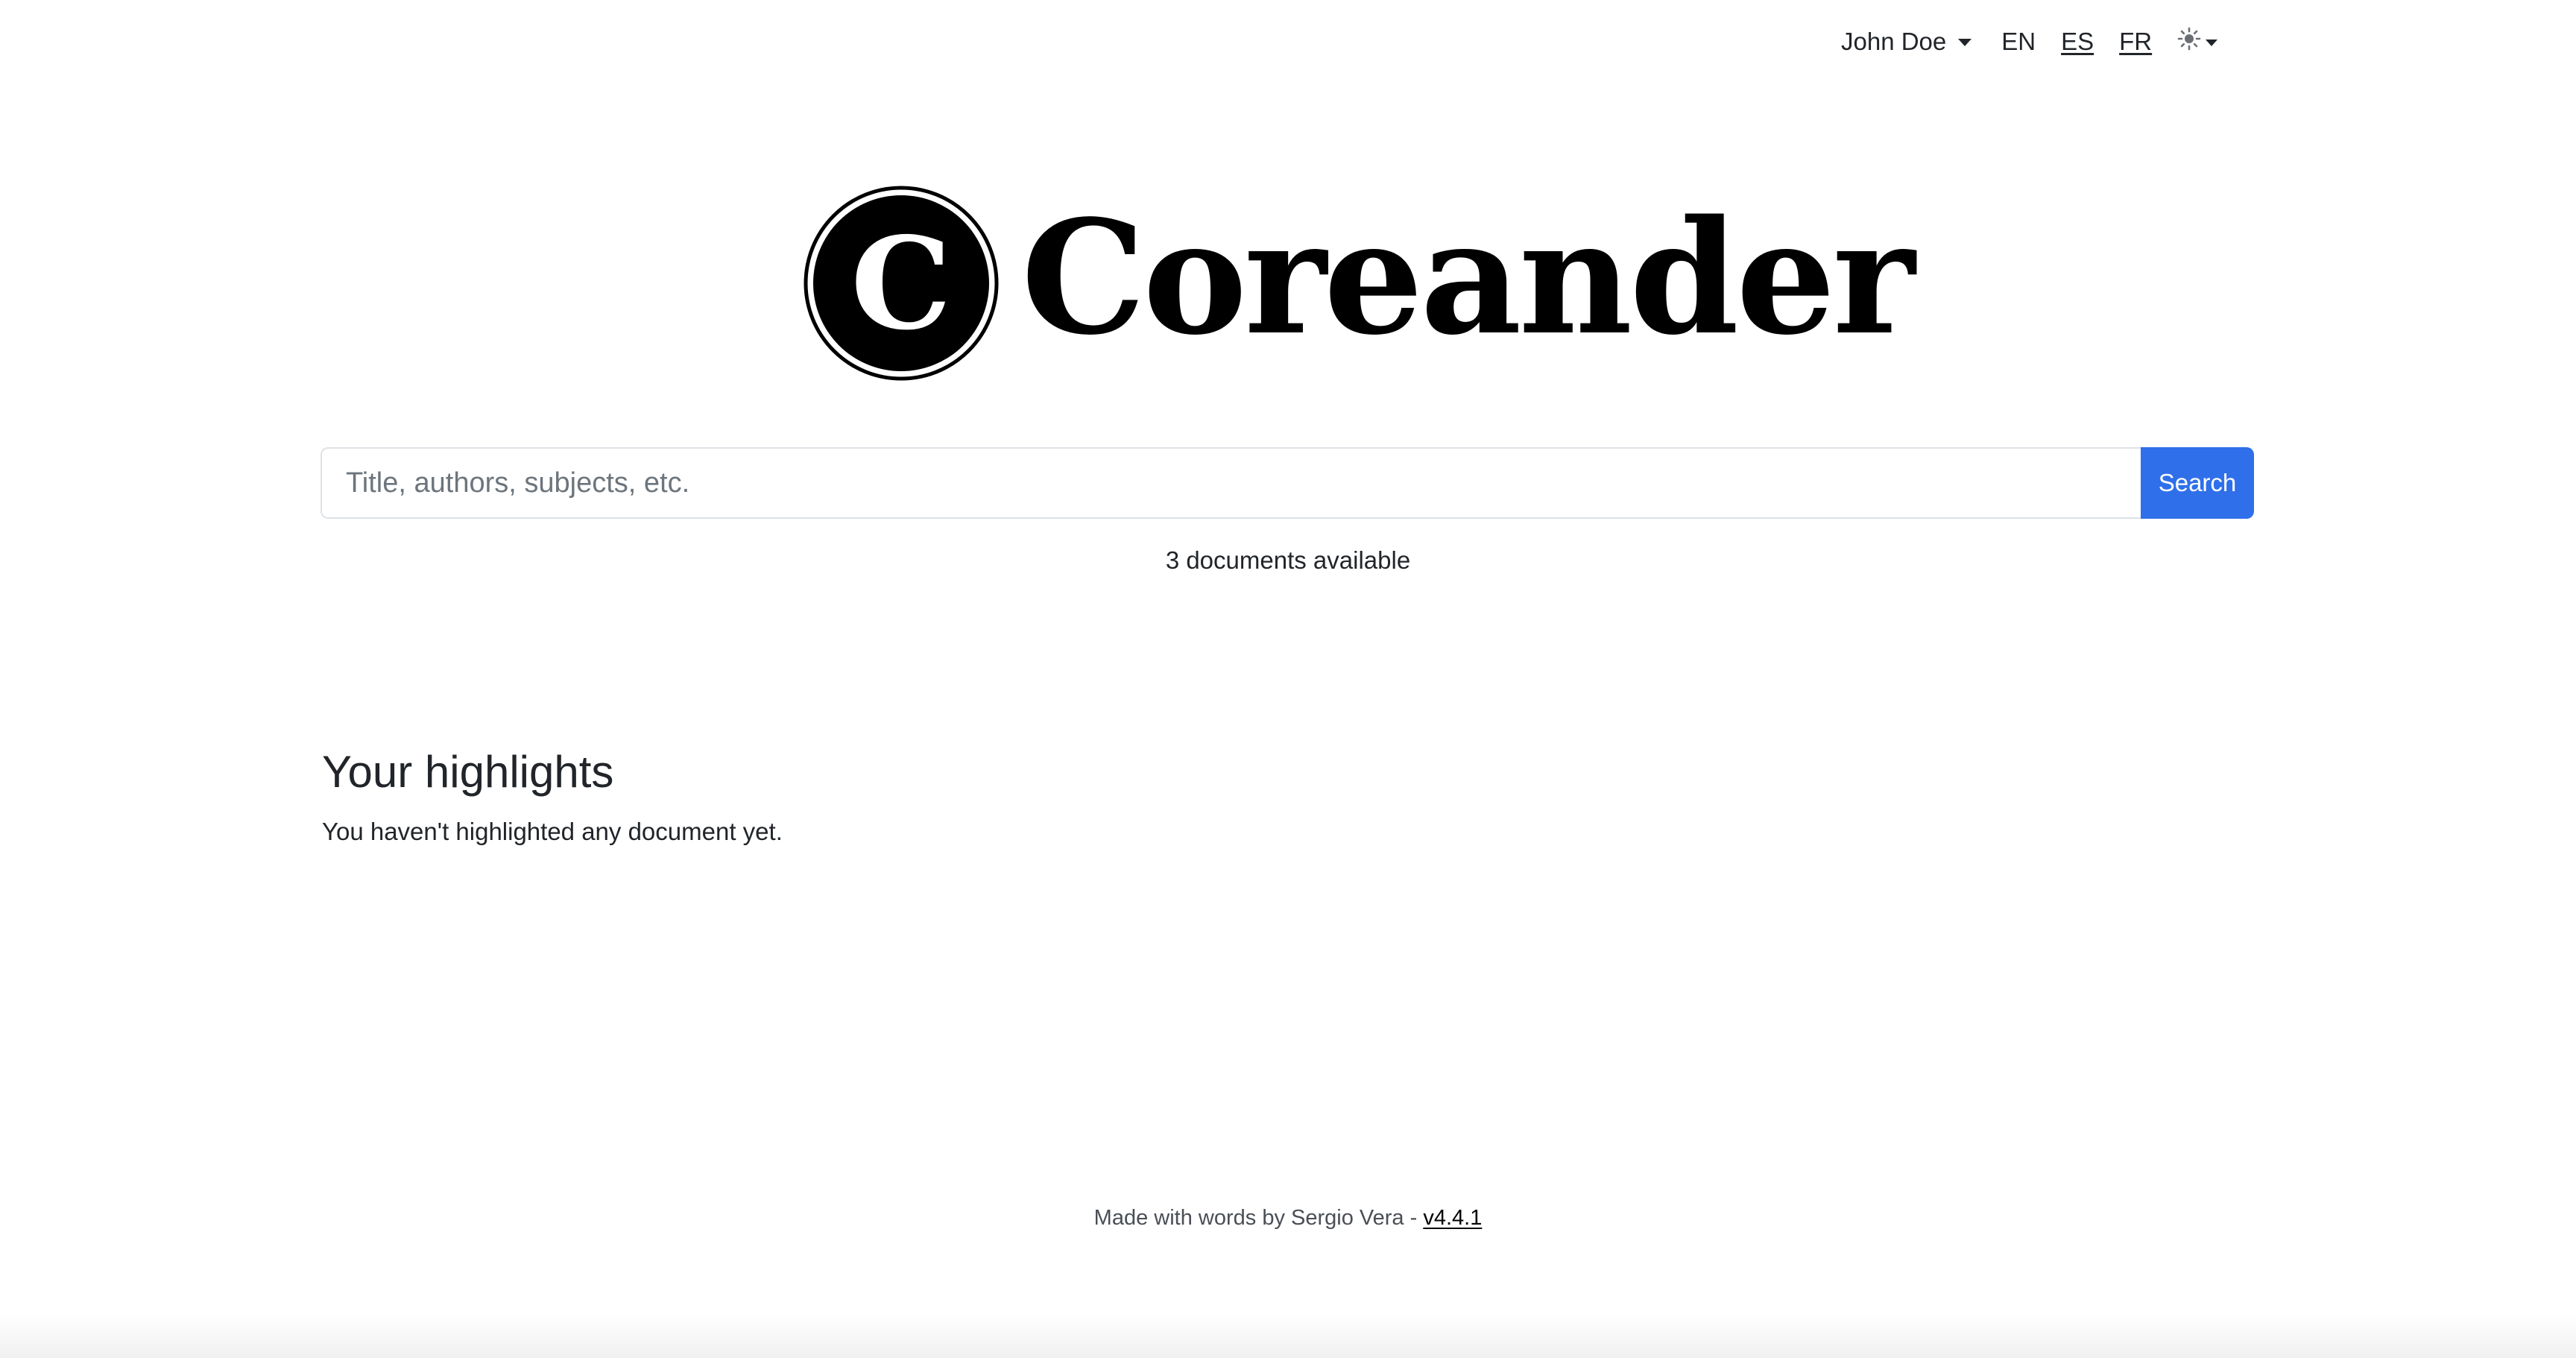 Image resolution: width=2576 pixels, height=1358 pixels. I want to click on footer: Made with words by Sergio Vera - v4.4.1, so click(1288, 1218).